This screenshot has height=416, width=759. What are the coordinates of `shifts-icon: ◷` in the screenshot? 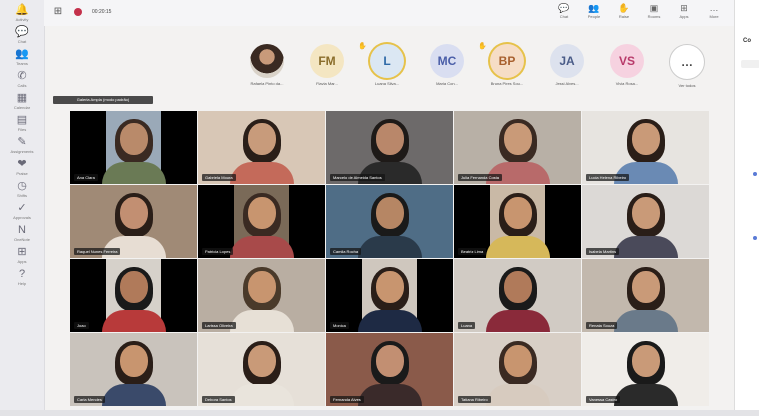 It's located at (22, 186).